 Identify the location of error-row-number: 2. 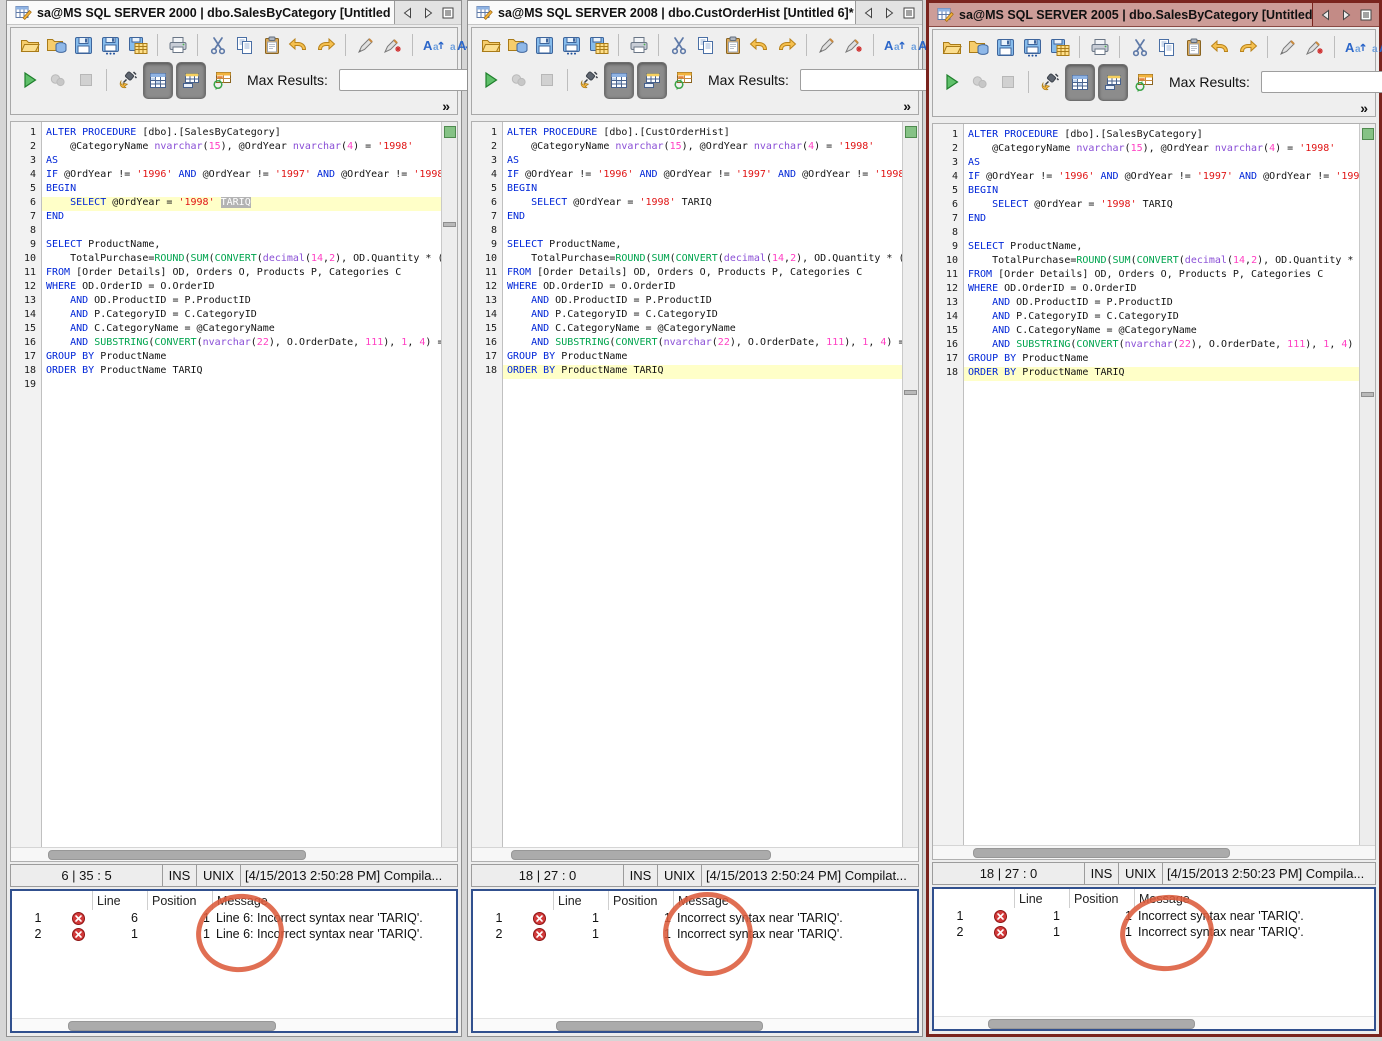
(960, 932).